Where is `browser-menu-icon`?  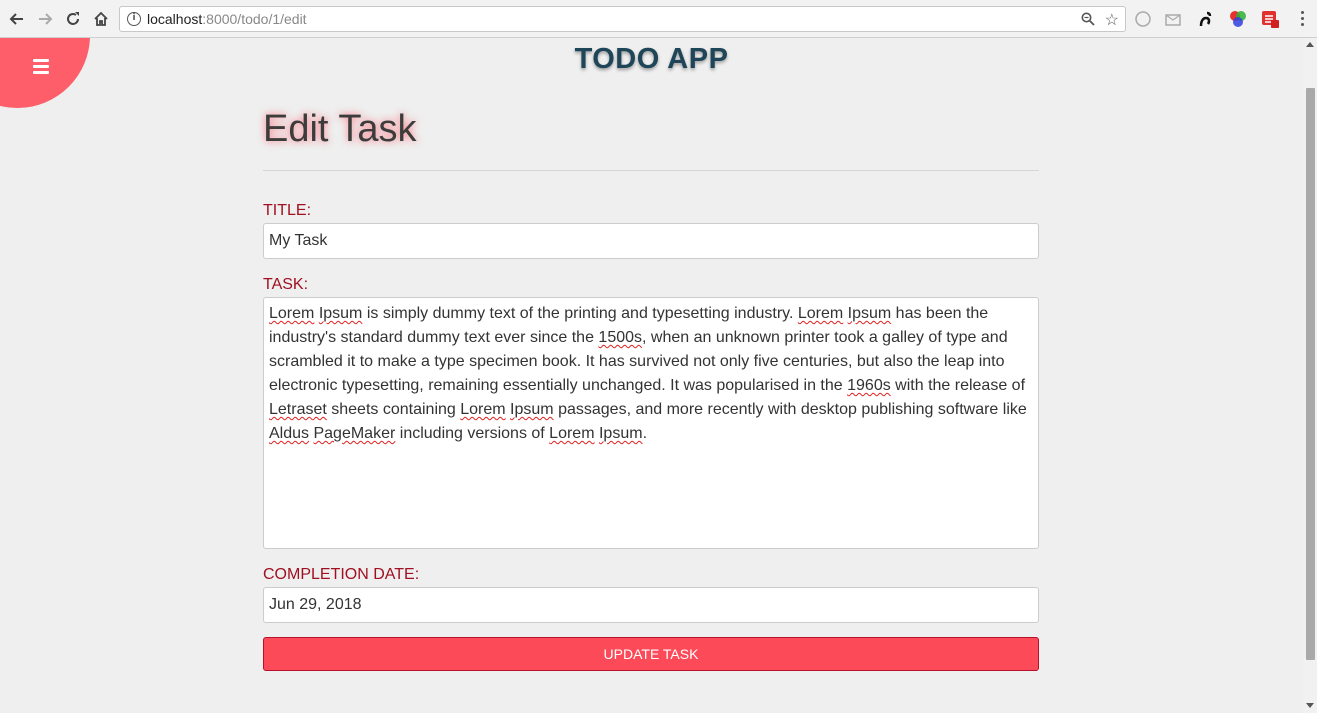
browser-menu-icon is located at coordinates (1303, 20).